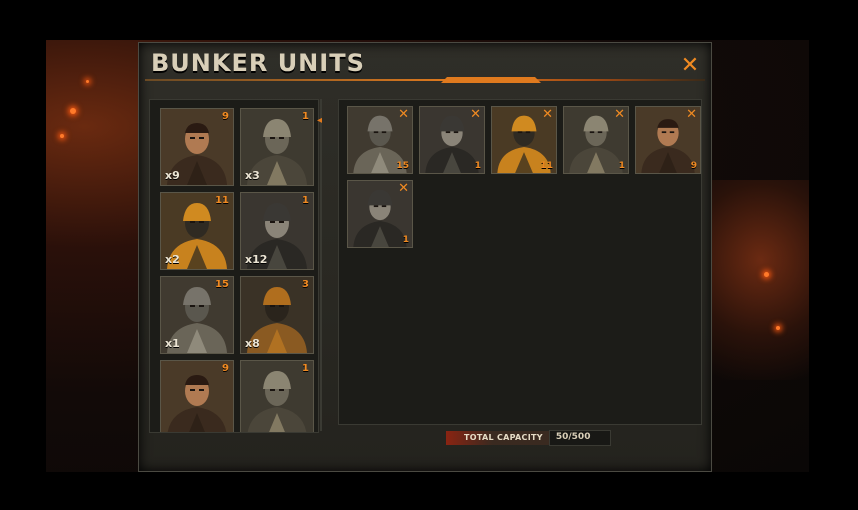  Describe the element at coordinates (277, 396) in the screenshot. I see `available-unit-card: 1` at that location.